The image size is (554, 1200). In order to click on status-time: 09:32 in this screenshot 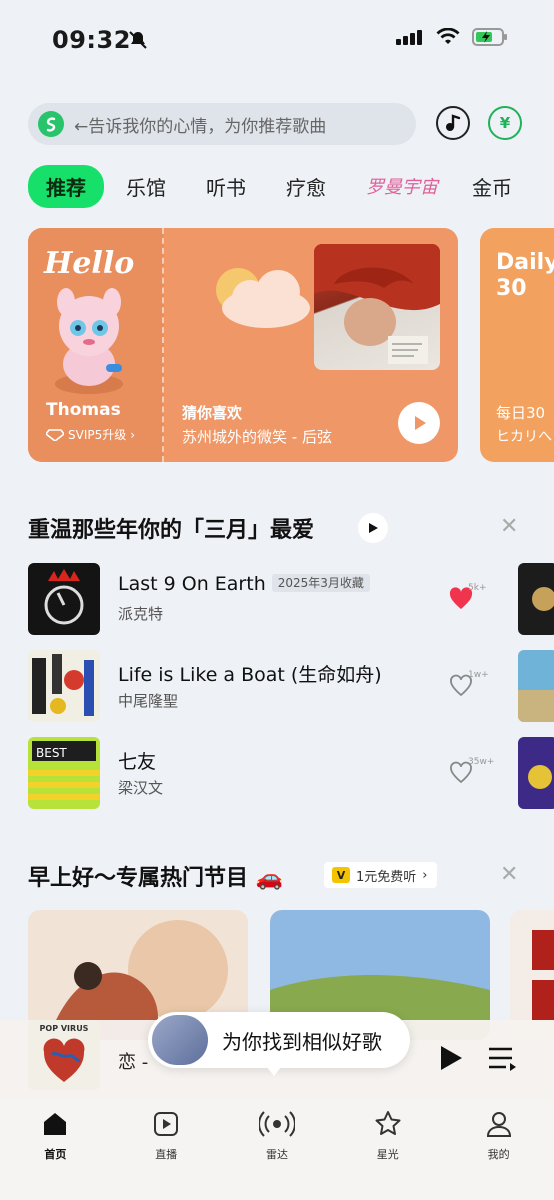, I will do `click(91, 40)`.